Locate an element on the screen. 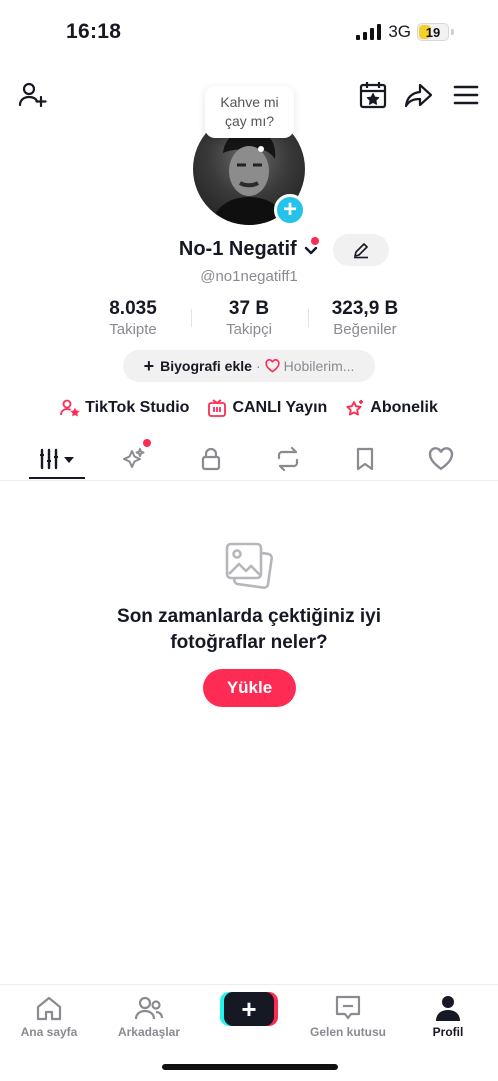  calendar-star-icon is located at coordinates (373, 95).